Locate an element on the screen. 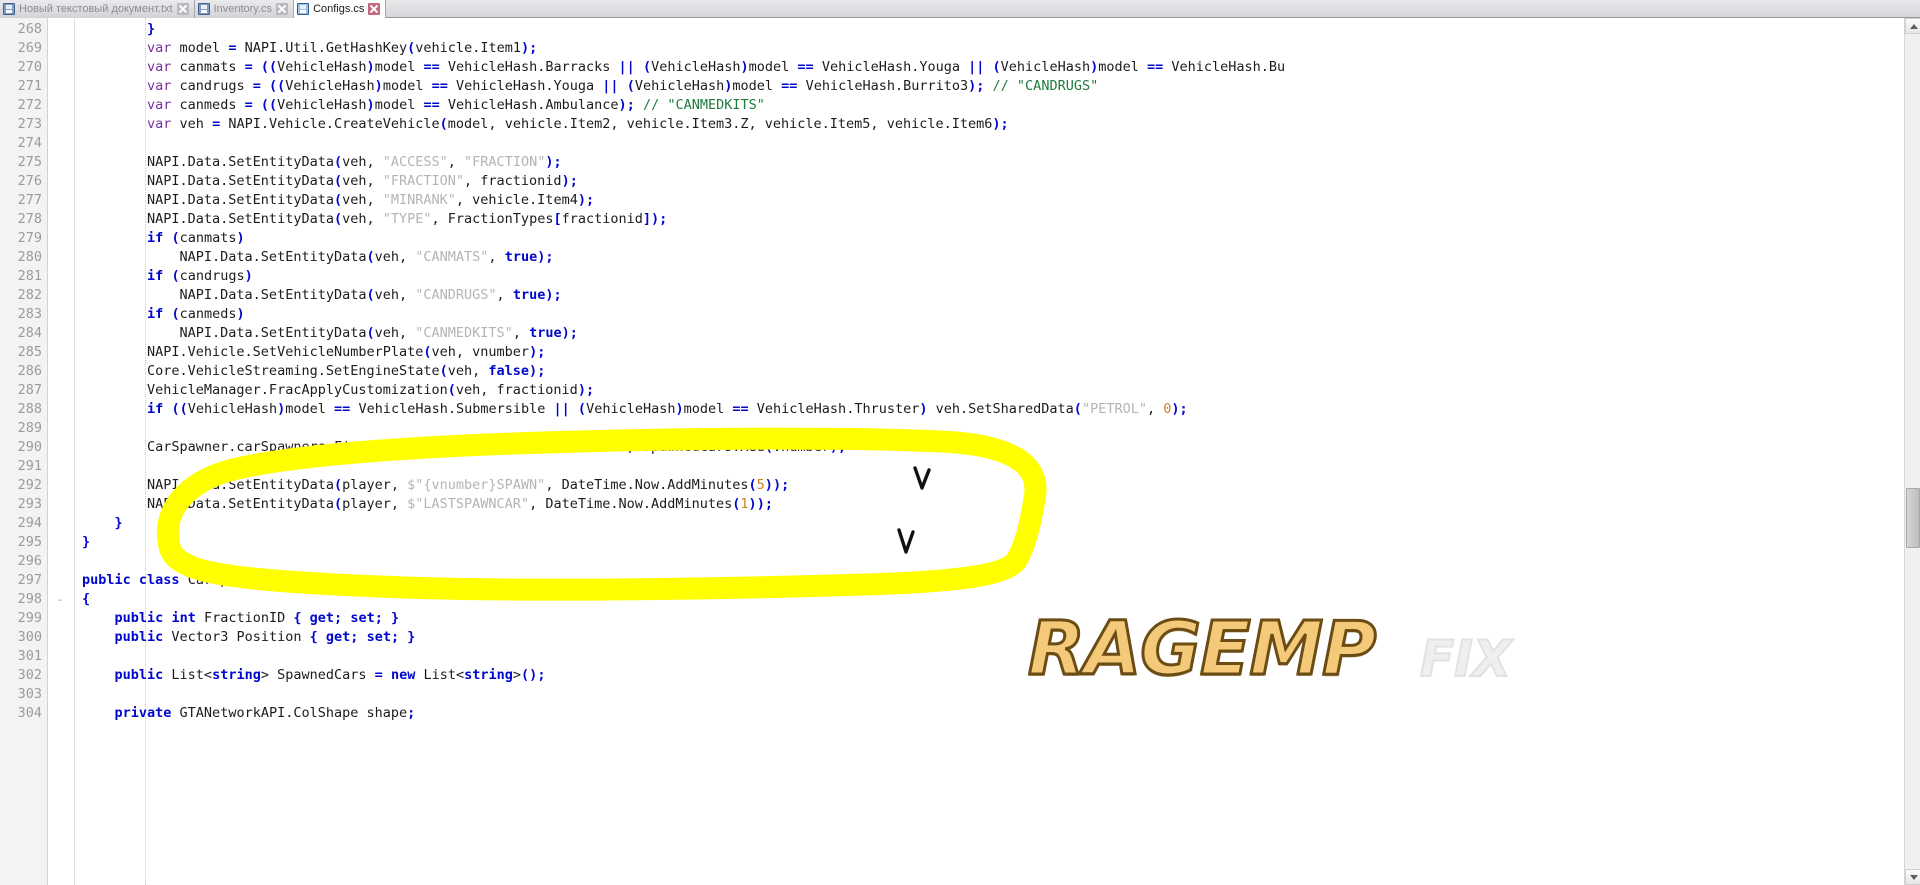  line-number: 295 is located at coordinates (29, 542).